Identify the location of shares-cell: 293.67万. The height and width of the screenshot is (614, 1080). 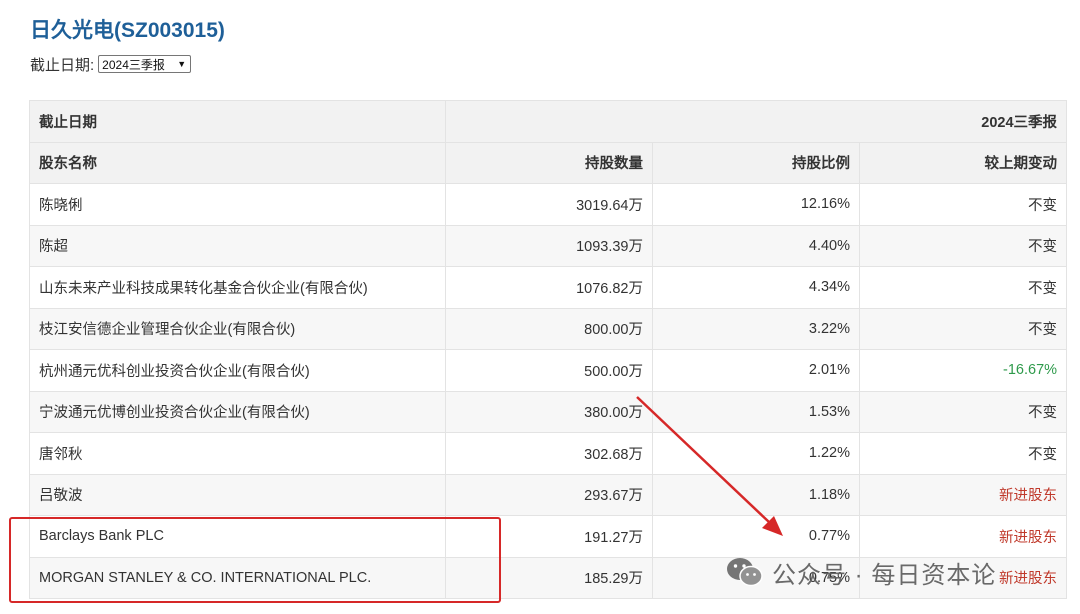
(549, 494).